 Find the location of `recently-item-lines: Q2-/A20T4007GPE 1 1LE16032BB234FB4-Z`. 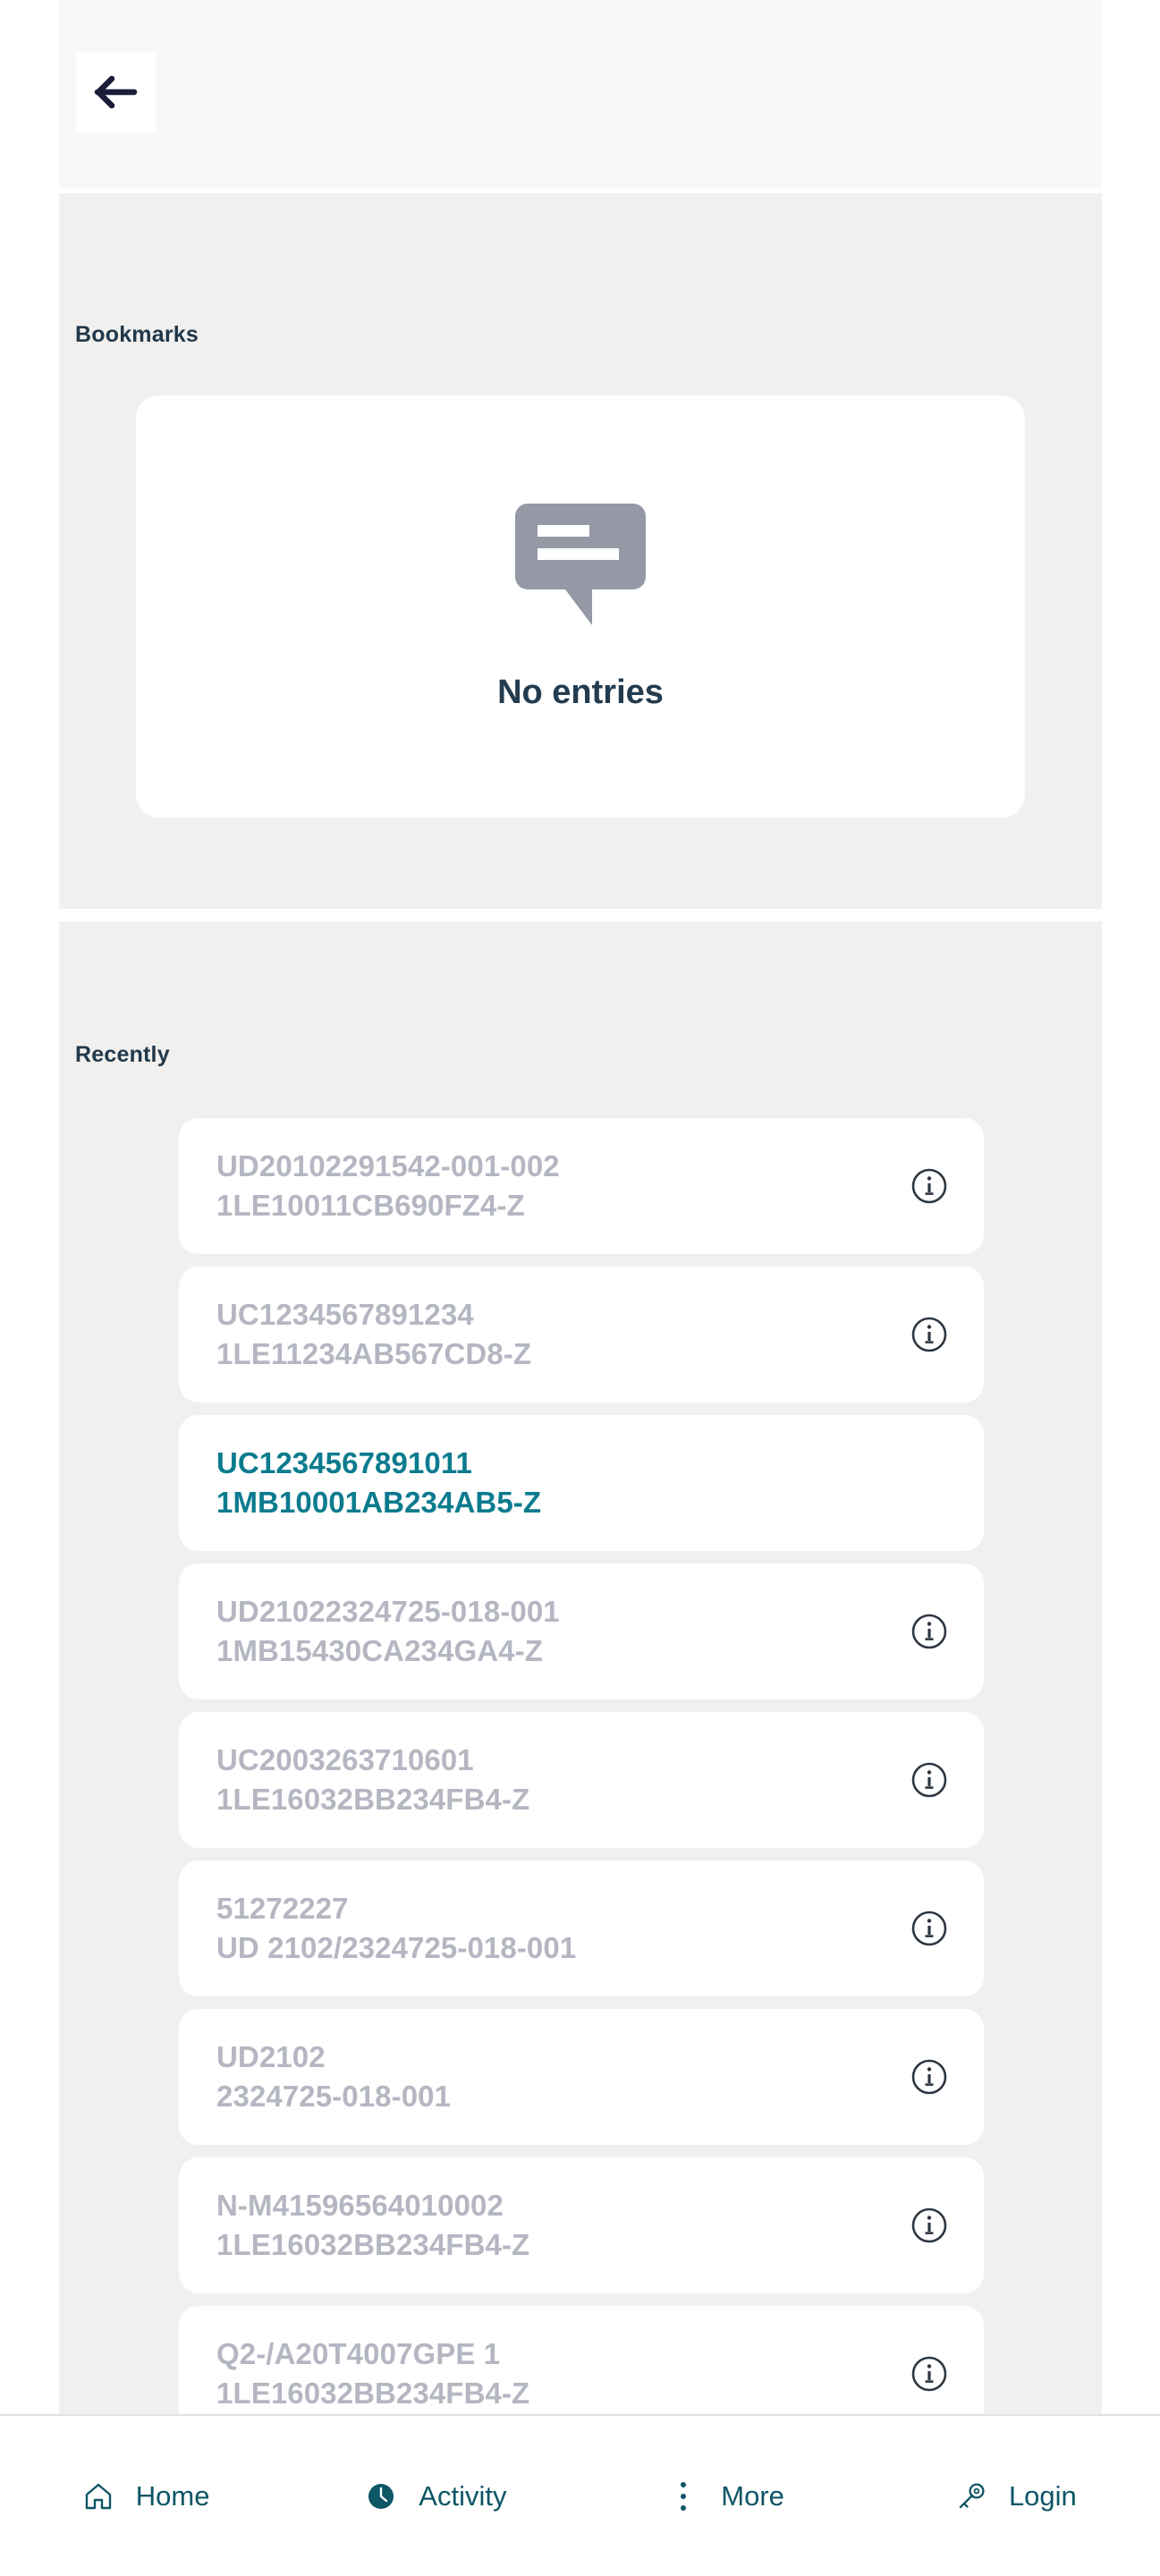

recently-item-lines: Q2-/A20T4007GPE 1 1LE16032BB234FB4-Z is located at coordinates (557, 2373).